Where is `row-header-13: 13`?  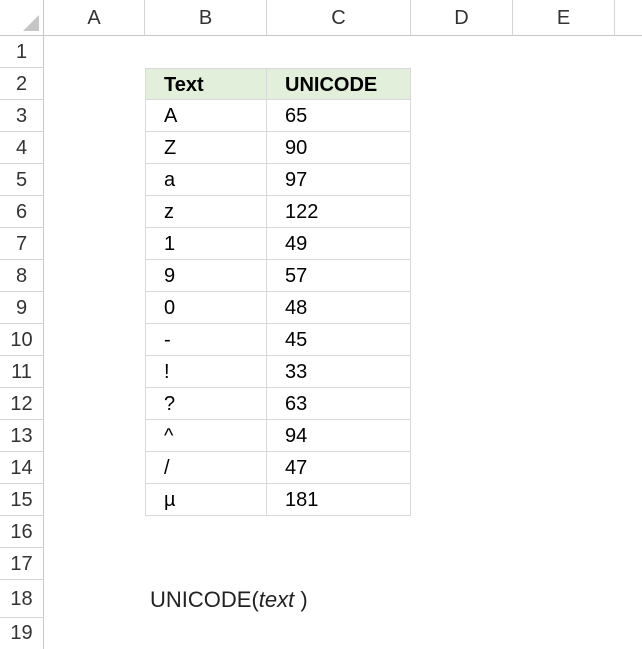
row-header-13: 13 is located at coordinates (22, 436).